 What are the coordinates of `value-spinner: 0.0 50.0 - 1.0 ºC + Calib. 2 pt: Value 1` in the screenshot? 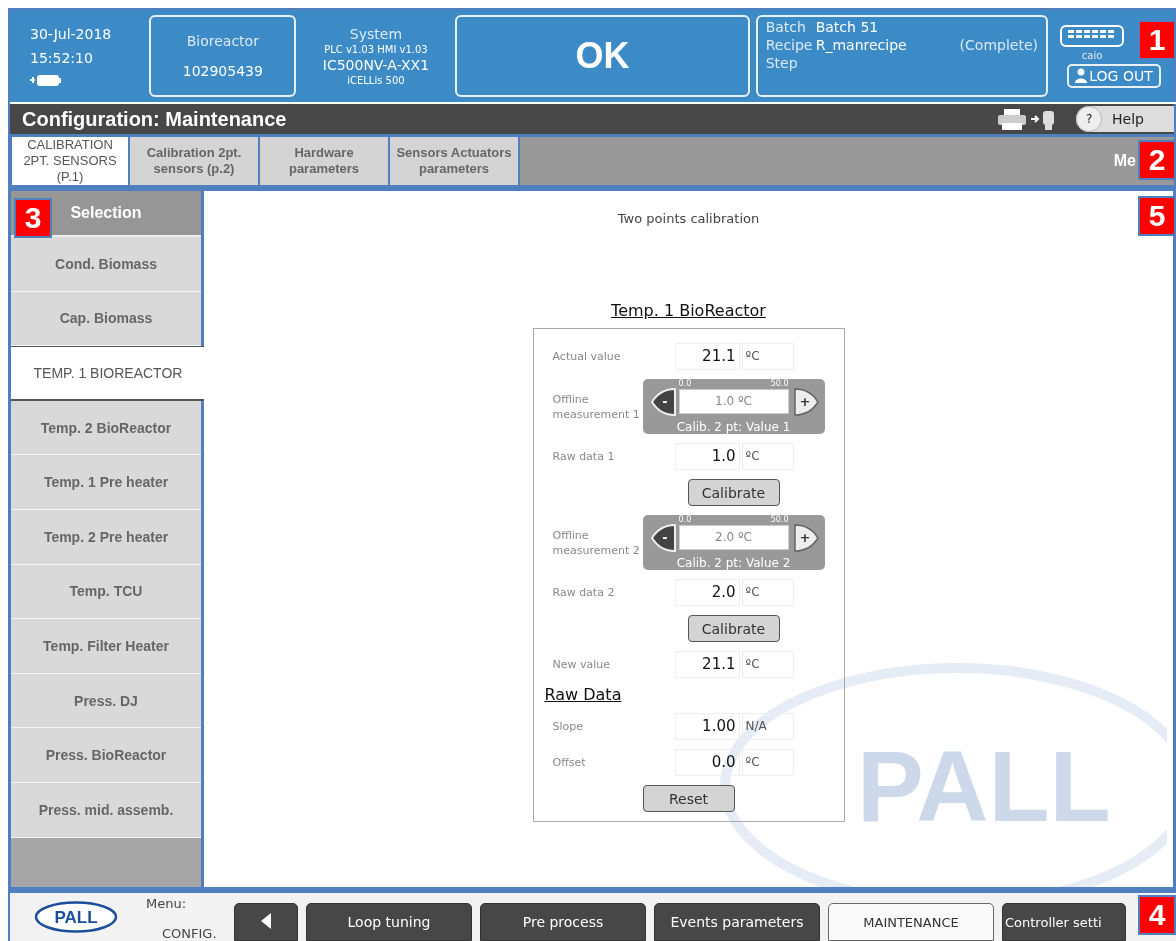 It's located at (733, 406).